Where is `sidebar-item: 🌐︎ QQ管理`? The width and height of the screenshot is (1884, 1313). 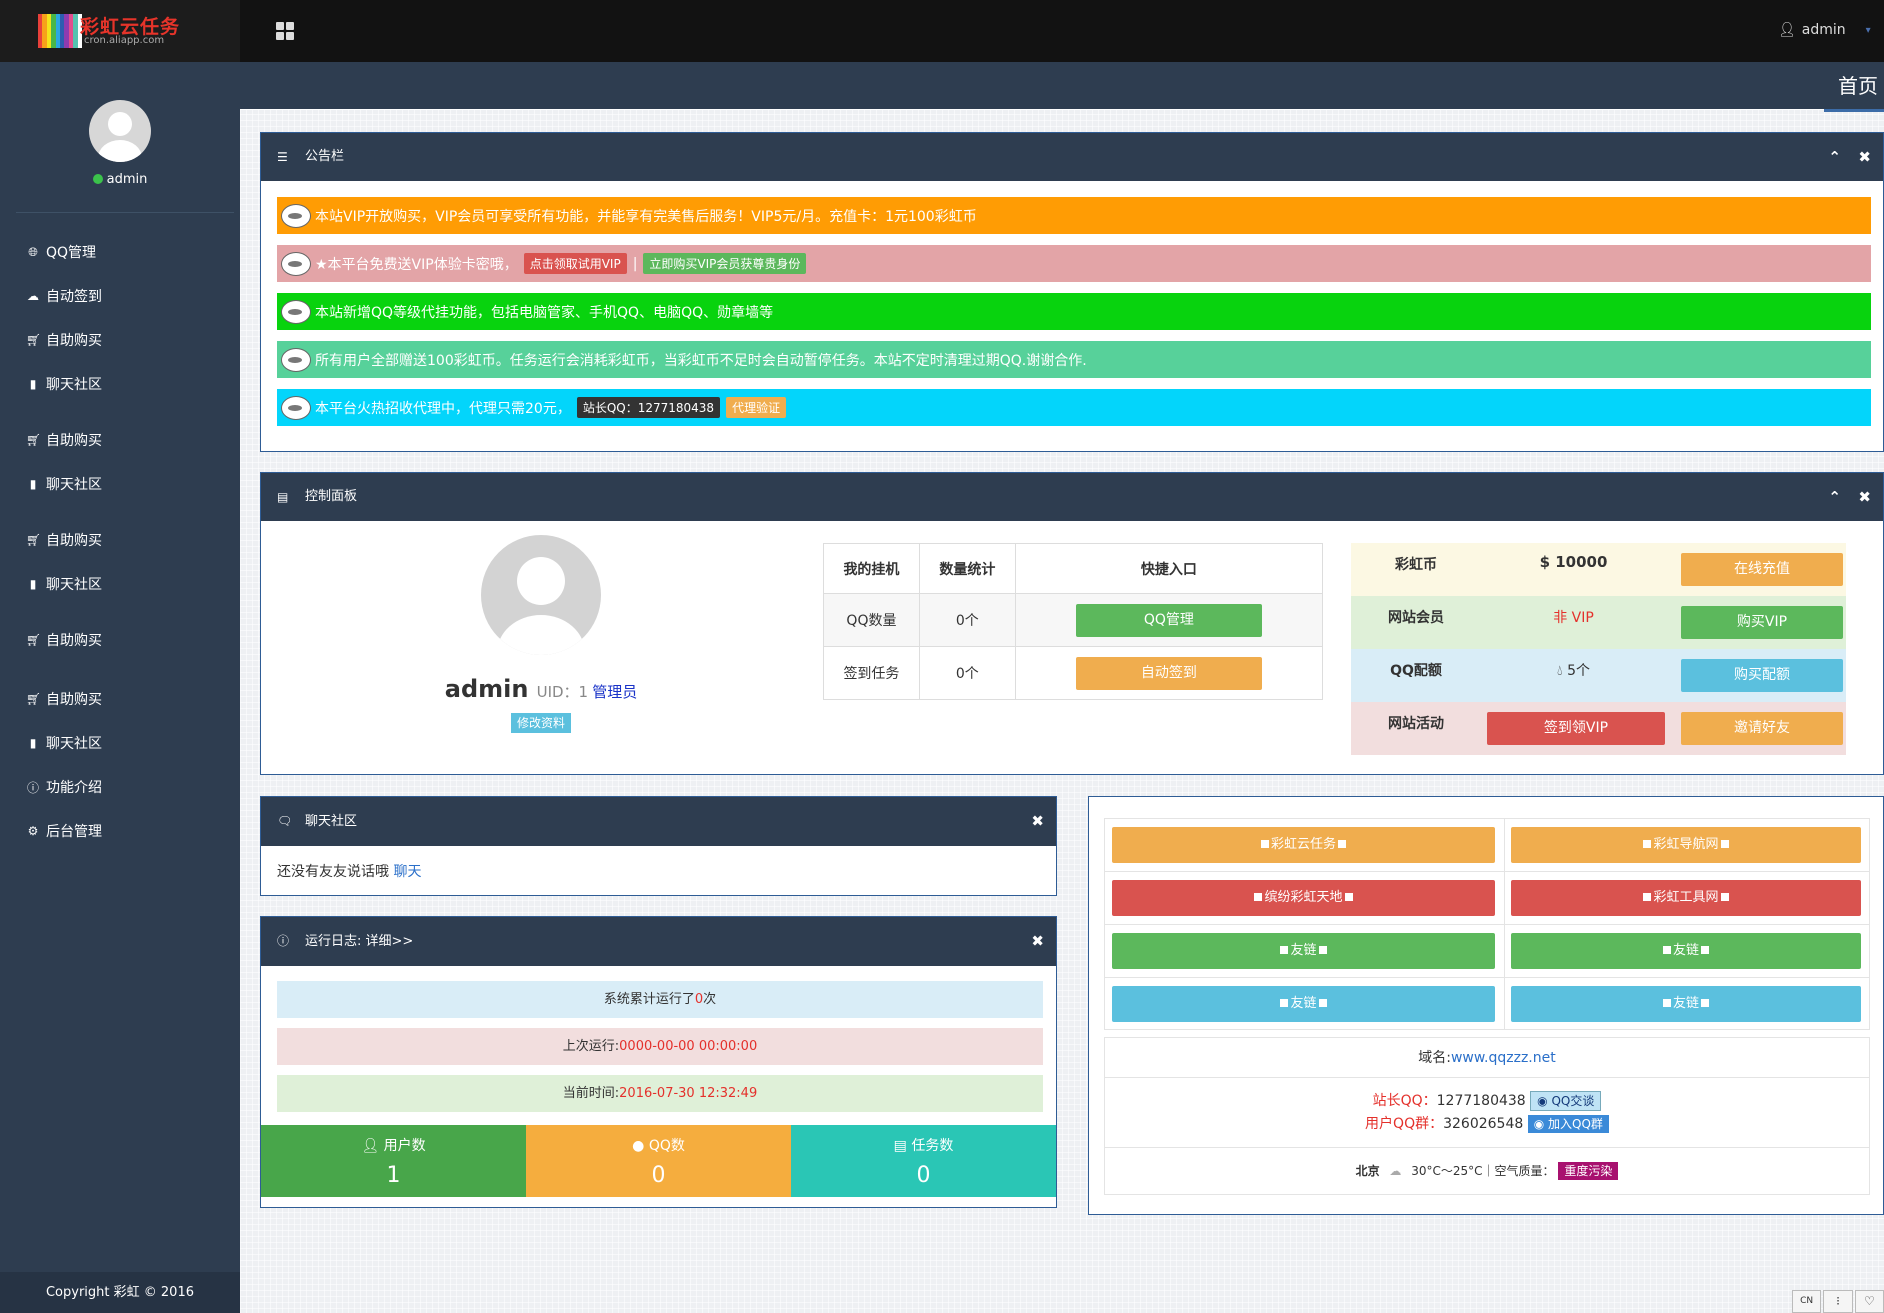 sidebar-item: 🌐︎ QQ管理 is located at coordinates (121, 252).